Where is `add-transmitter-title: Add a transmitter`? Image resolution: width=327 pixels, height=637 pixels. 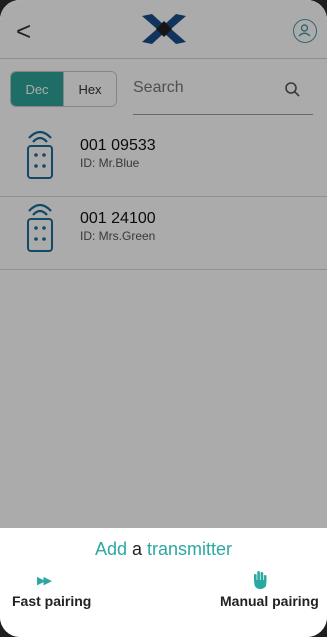 add-transmitter-title: Add a transmitter is located at coordinates (163, 549).